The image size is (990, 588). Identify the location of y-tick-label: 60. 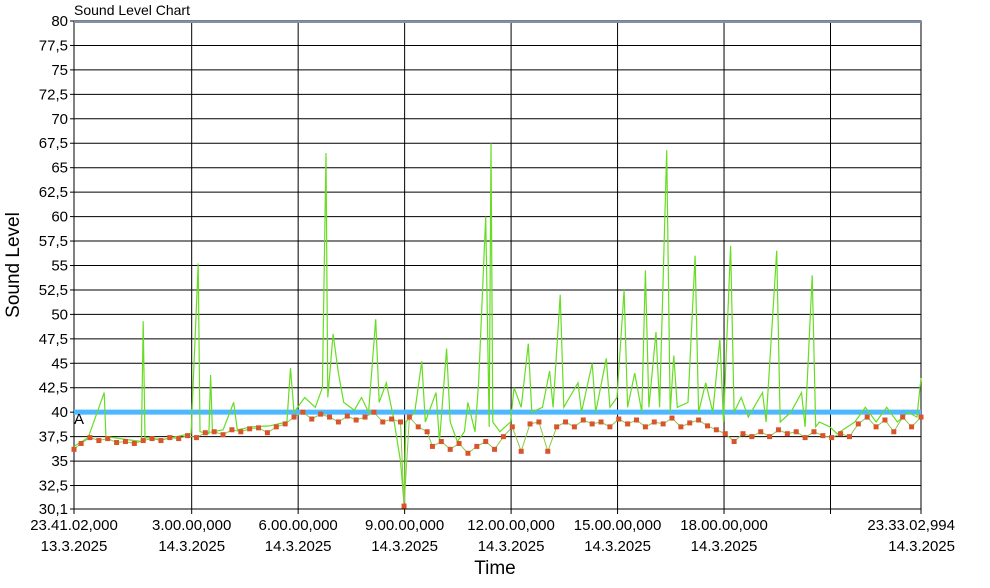
(59, 217).